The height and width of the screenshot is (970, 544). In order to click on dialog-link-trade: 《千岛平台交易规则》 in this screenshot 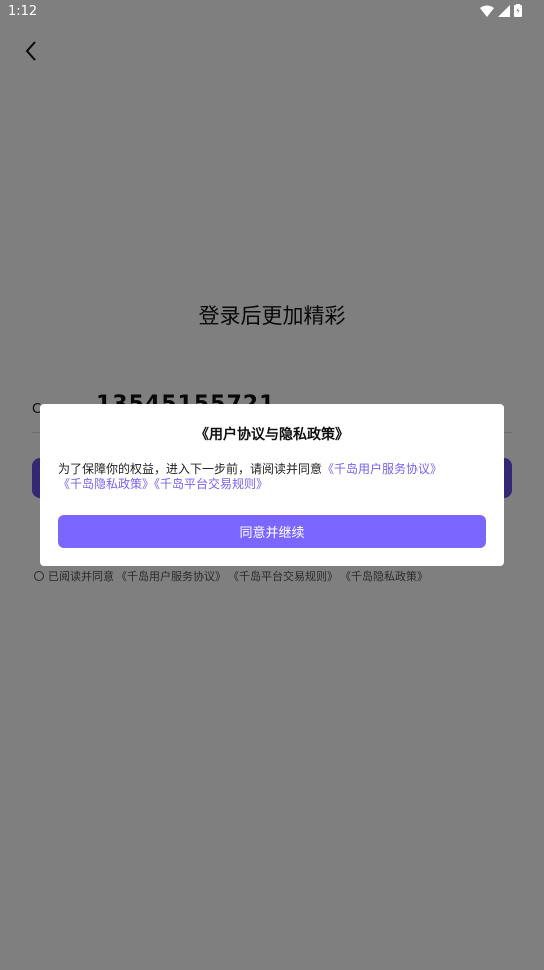, I will do `click(211, 484)`.